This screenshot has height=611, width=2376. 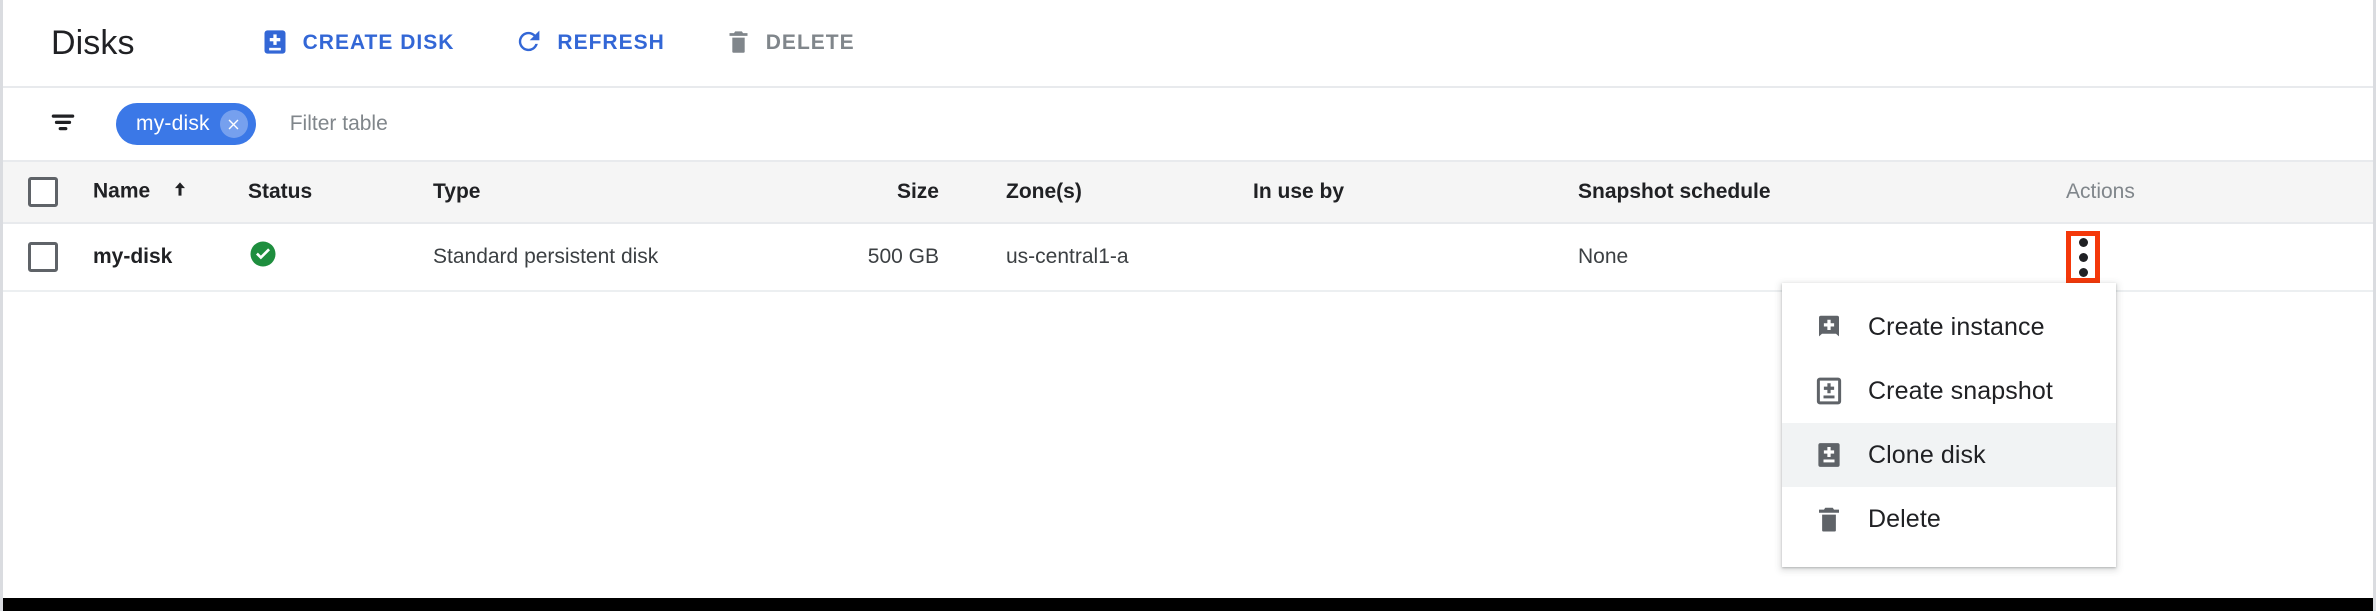 I want to click on filter-chip-label: my-disk, so click(x=173, y=123).